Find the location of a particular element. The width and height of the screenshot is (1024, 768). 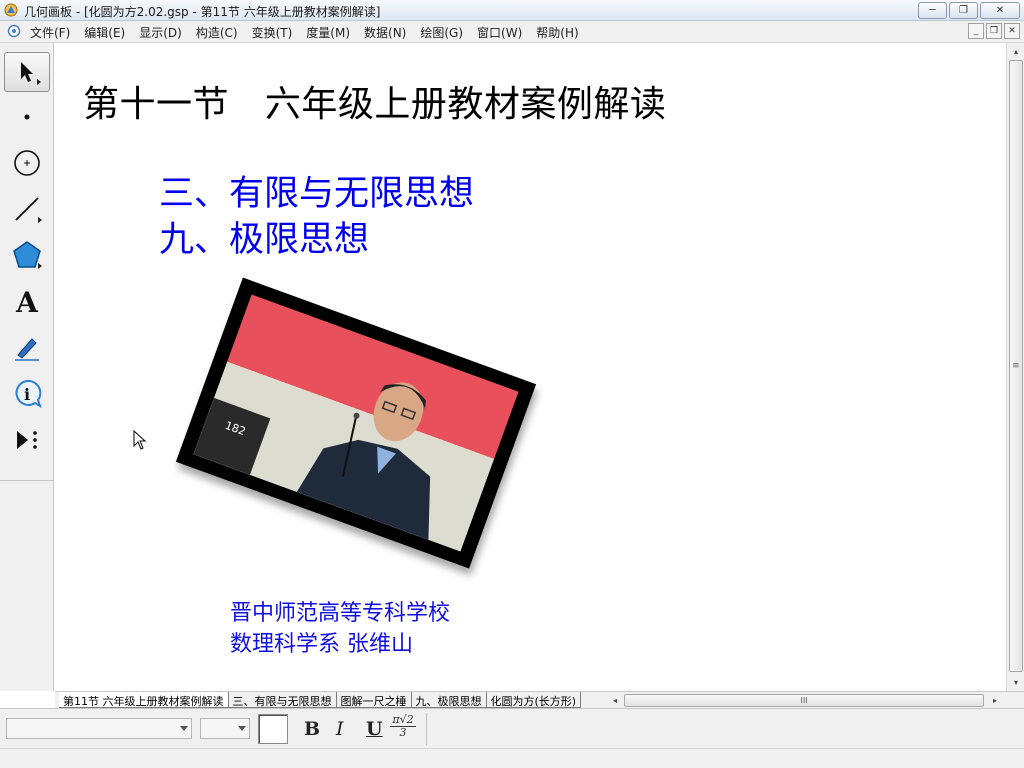

window-title: 几何画板 - [化圆为方2.02.gsp - 第11节 六年级上册教材案例解读] is located at coordinates (202, 12).